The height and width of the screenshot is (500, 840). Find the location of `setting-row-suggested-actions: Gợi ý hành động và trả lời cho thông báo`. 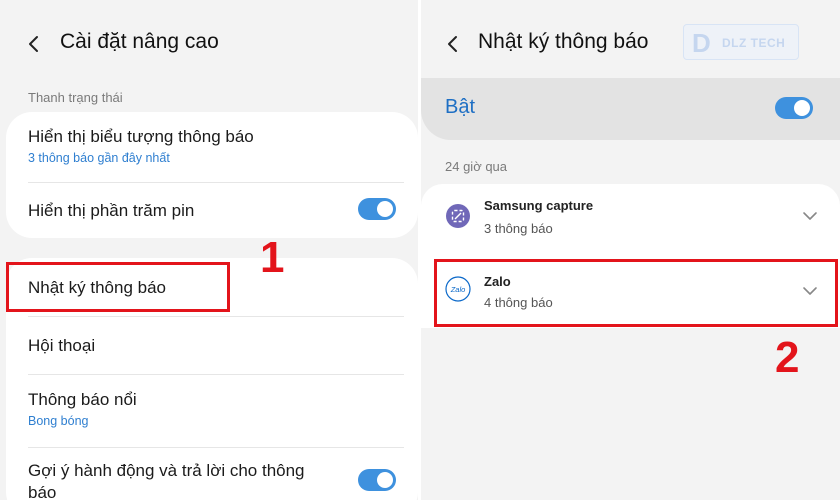

setting-row-suggested-actions: Gợi ý hành động và trả lời cho thông báo is located at coordinates (212, 474).